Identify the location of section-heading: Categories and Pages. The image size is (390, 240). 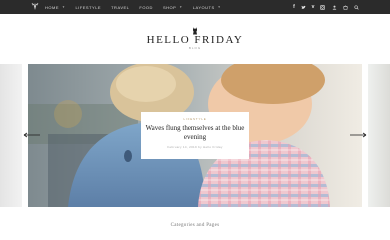
(195, 225).